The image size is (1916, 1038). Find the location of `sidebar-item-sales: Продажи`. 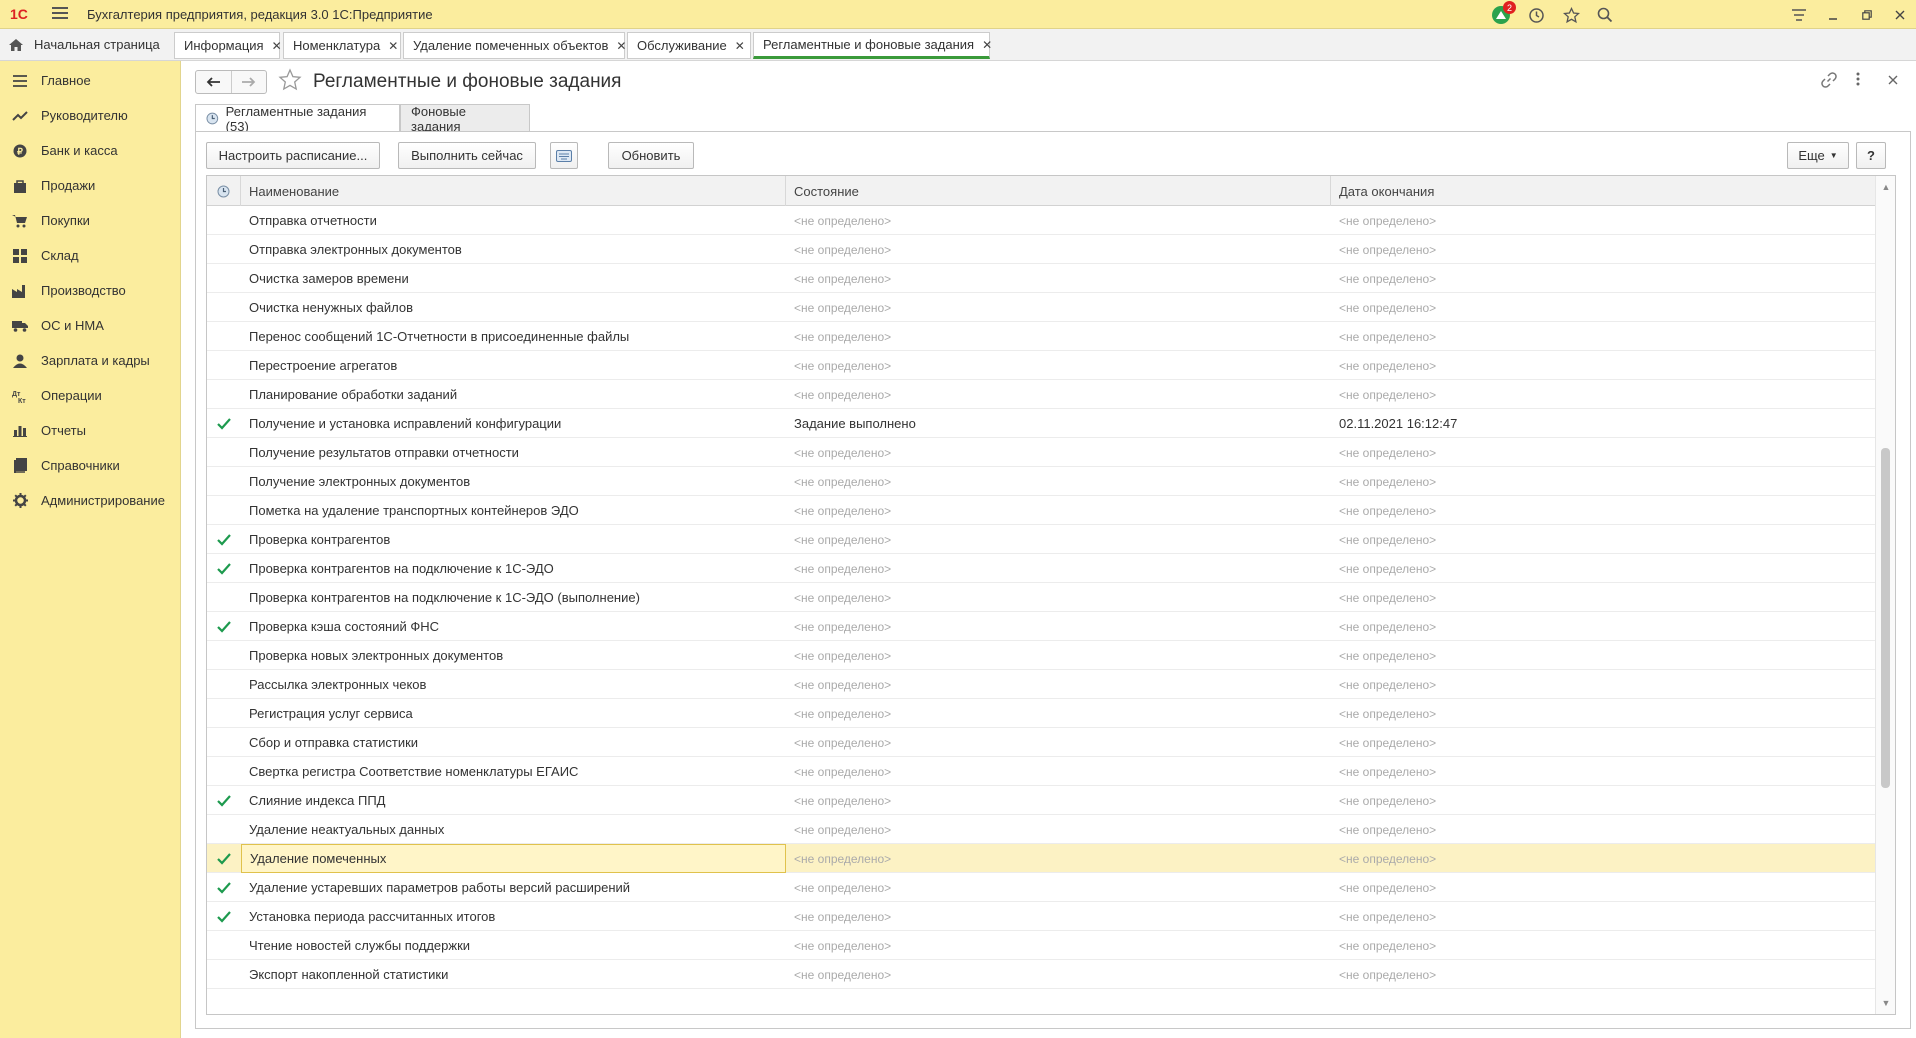

sidebar-item-sales: Продажи is located at coordinates (90, 185).